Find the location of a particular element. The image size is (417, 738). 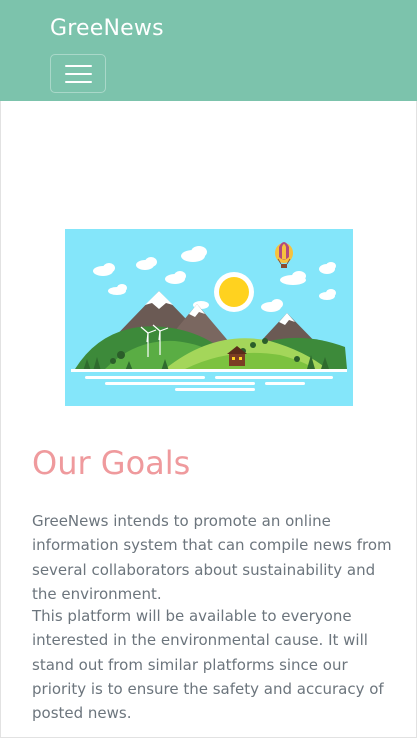

navbar: GreeNews is located at coordinates (208, 50).